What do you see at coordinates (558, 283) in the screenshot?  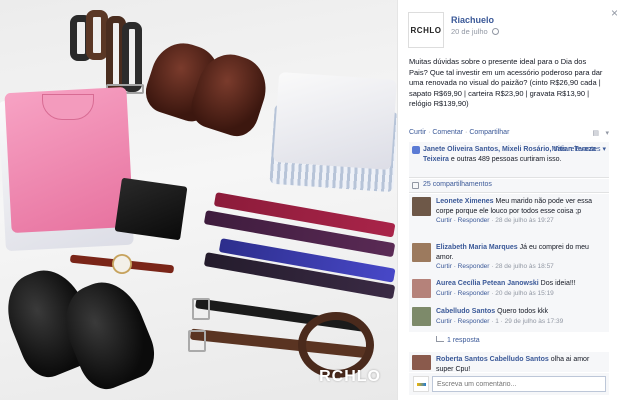 I see `comment-text: Dos ideia!!!` at bounding box center [558, 283].